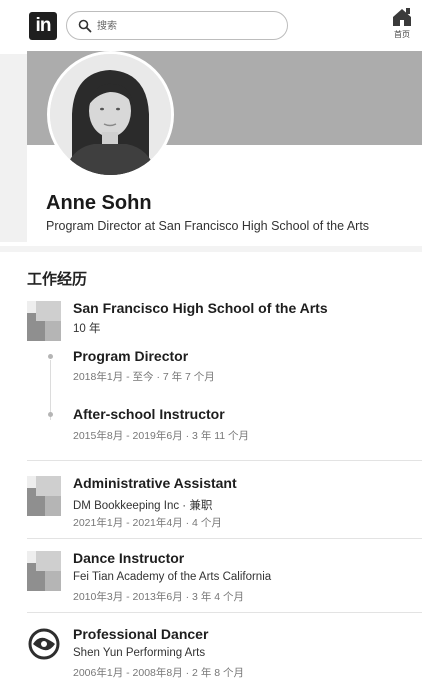  Describe the element at coordinates (87, 329) in the screenshot. I see `experience-company-duration: 10 年` at that location.